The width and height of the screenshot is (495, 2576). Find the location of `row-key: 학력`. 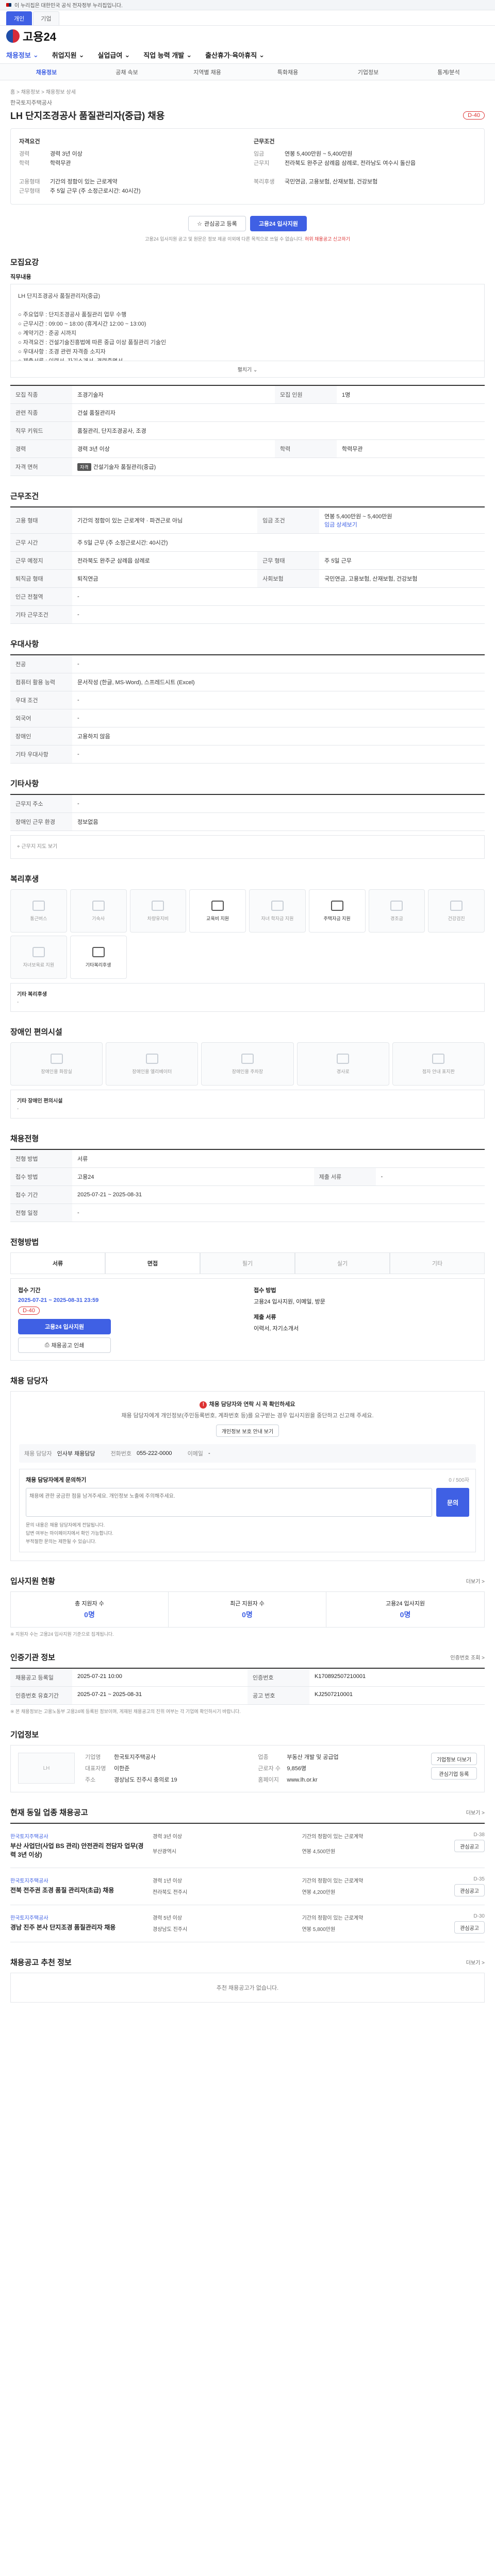

row-key: 학력 is located at coordinates (306, 448).